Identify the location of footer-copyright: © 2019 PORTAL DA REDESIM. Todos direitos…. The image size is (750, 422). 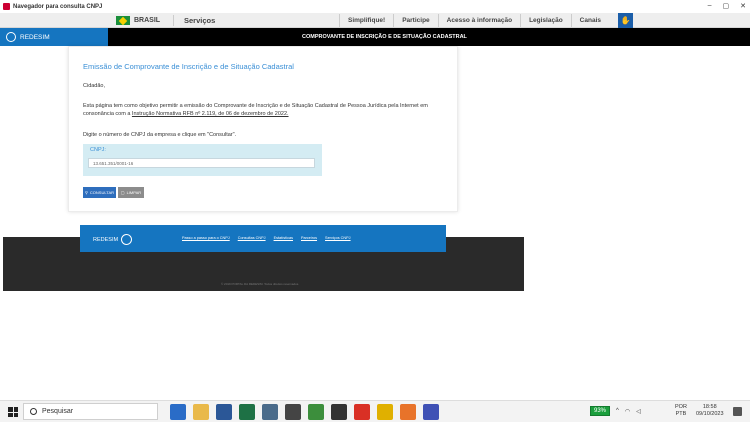
(260, 284).